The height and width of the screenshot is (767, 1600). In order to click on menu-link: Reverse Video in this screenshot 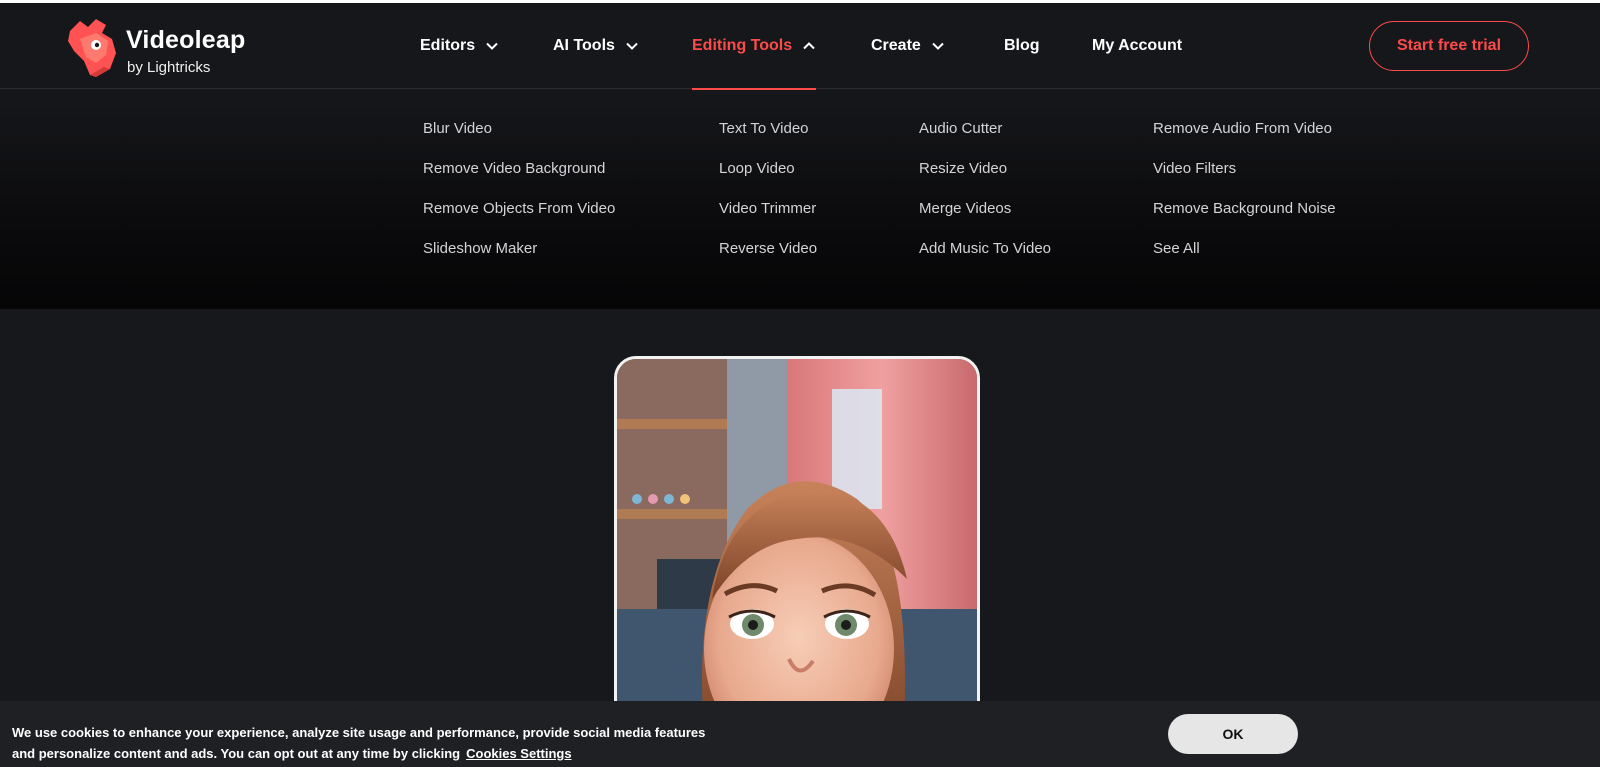, I will do `click(768, 259)`.